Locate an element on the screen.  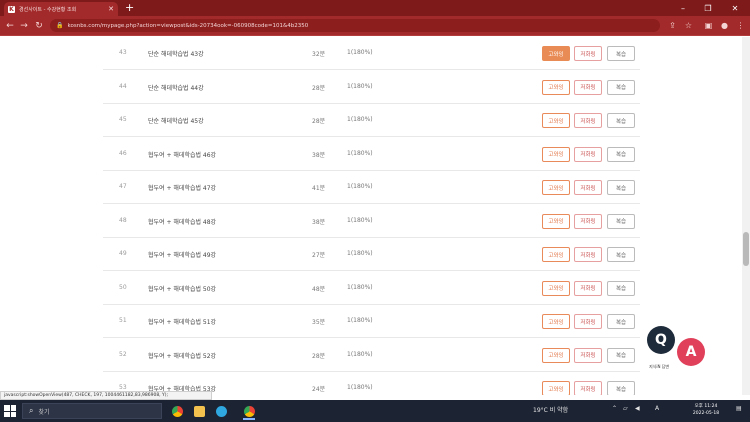
lecture-number: 48 is located at coordinates (123, 220).